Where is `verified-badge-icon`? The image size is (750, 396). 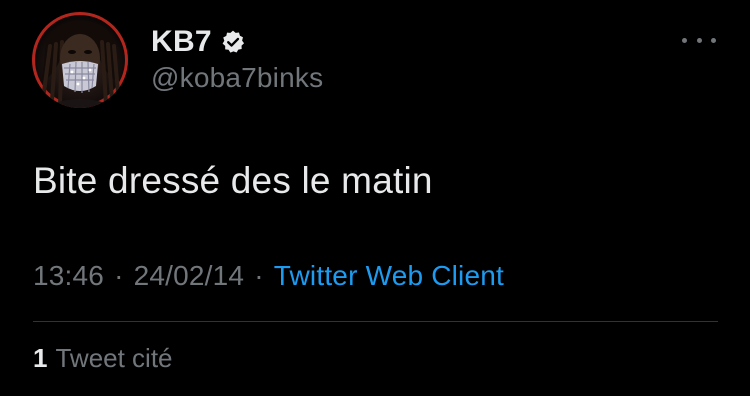
verified-badge-icon is located at coordinates (233, 42).